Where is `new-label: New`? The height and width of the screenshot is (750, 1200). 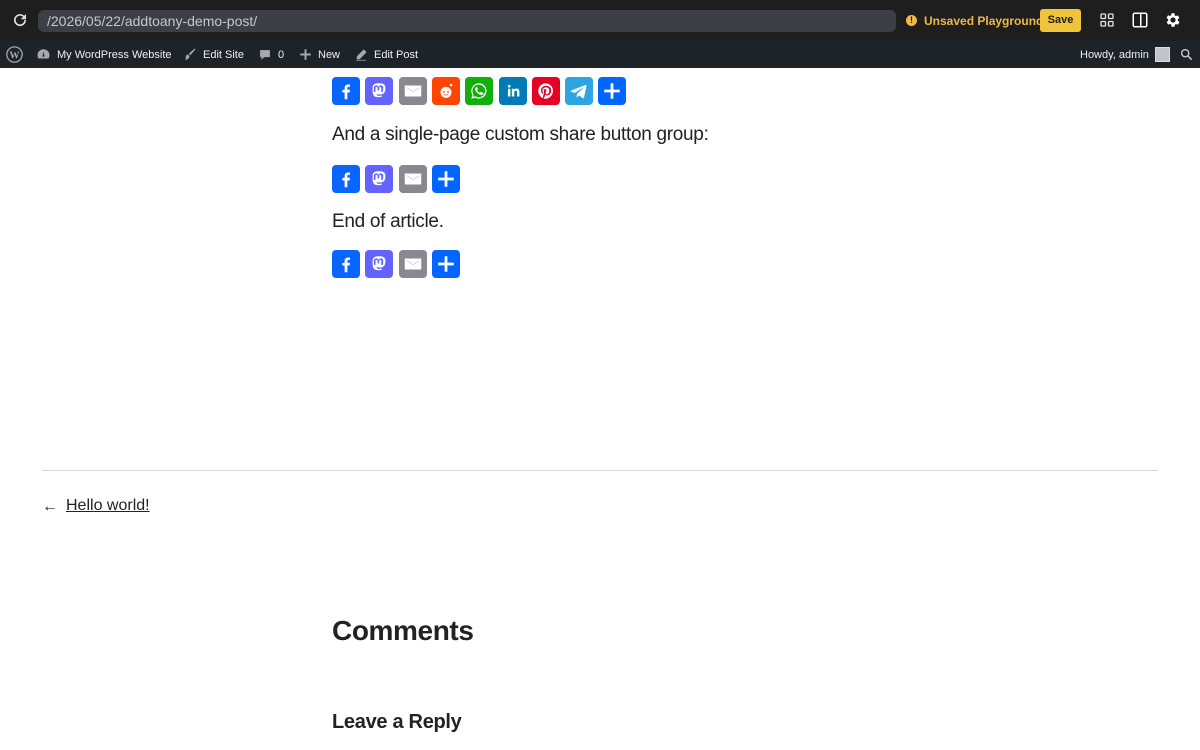
new-label: New is located at coordinates (329, 54).